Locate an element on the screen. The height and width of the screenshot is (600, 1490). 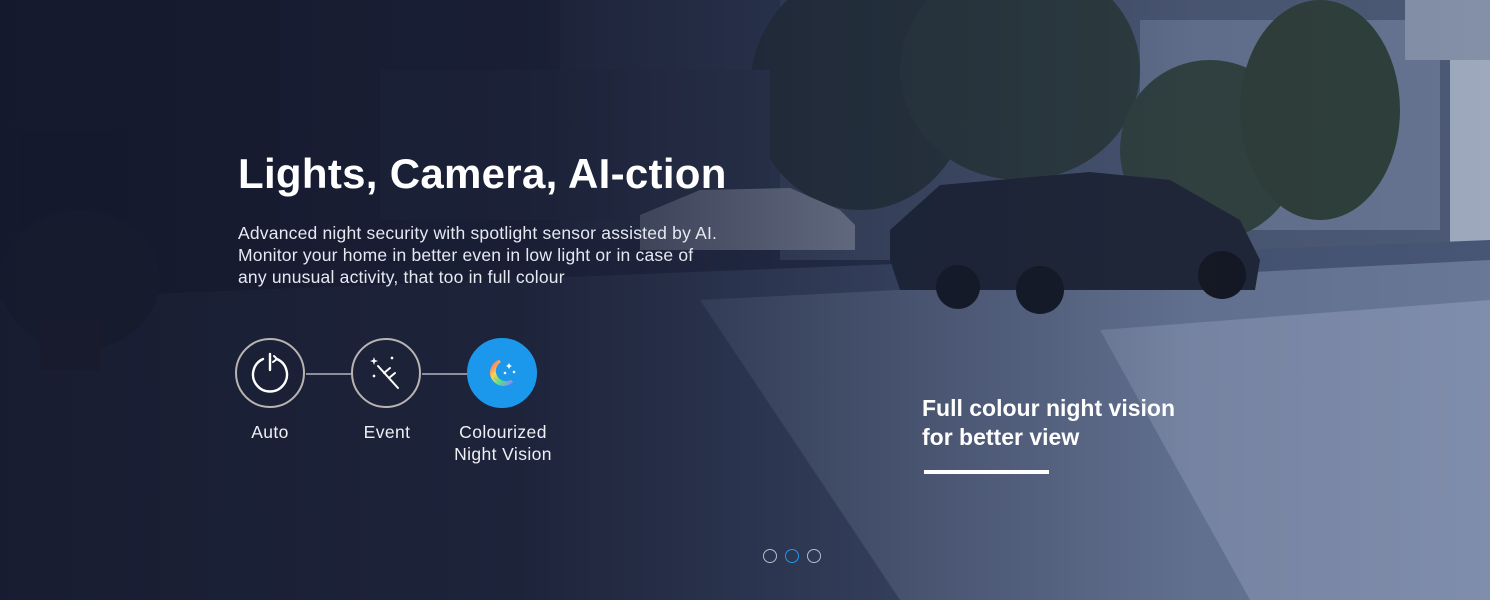
caption-underline is located at coordinates (986, 472).